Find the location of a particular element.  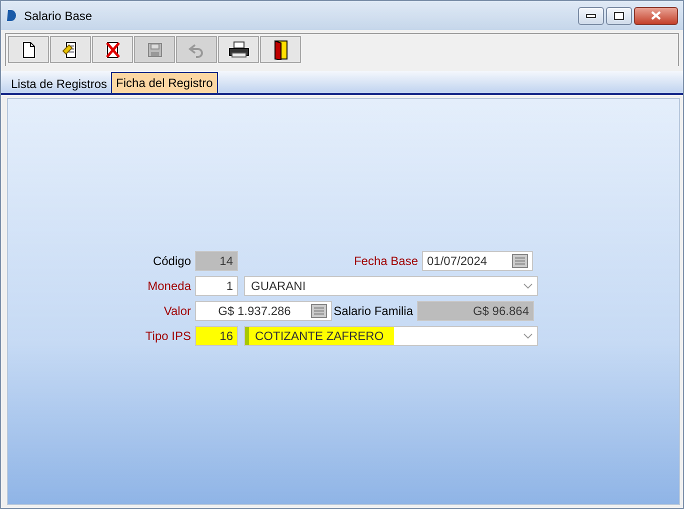

dropdown-value: COTIZANTE ZAFRERO is located at coordinates (319, 336).